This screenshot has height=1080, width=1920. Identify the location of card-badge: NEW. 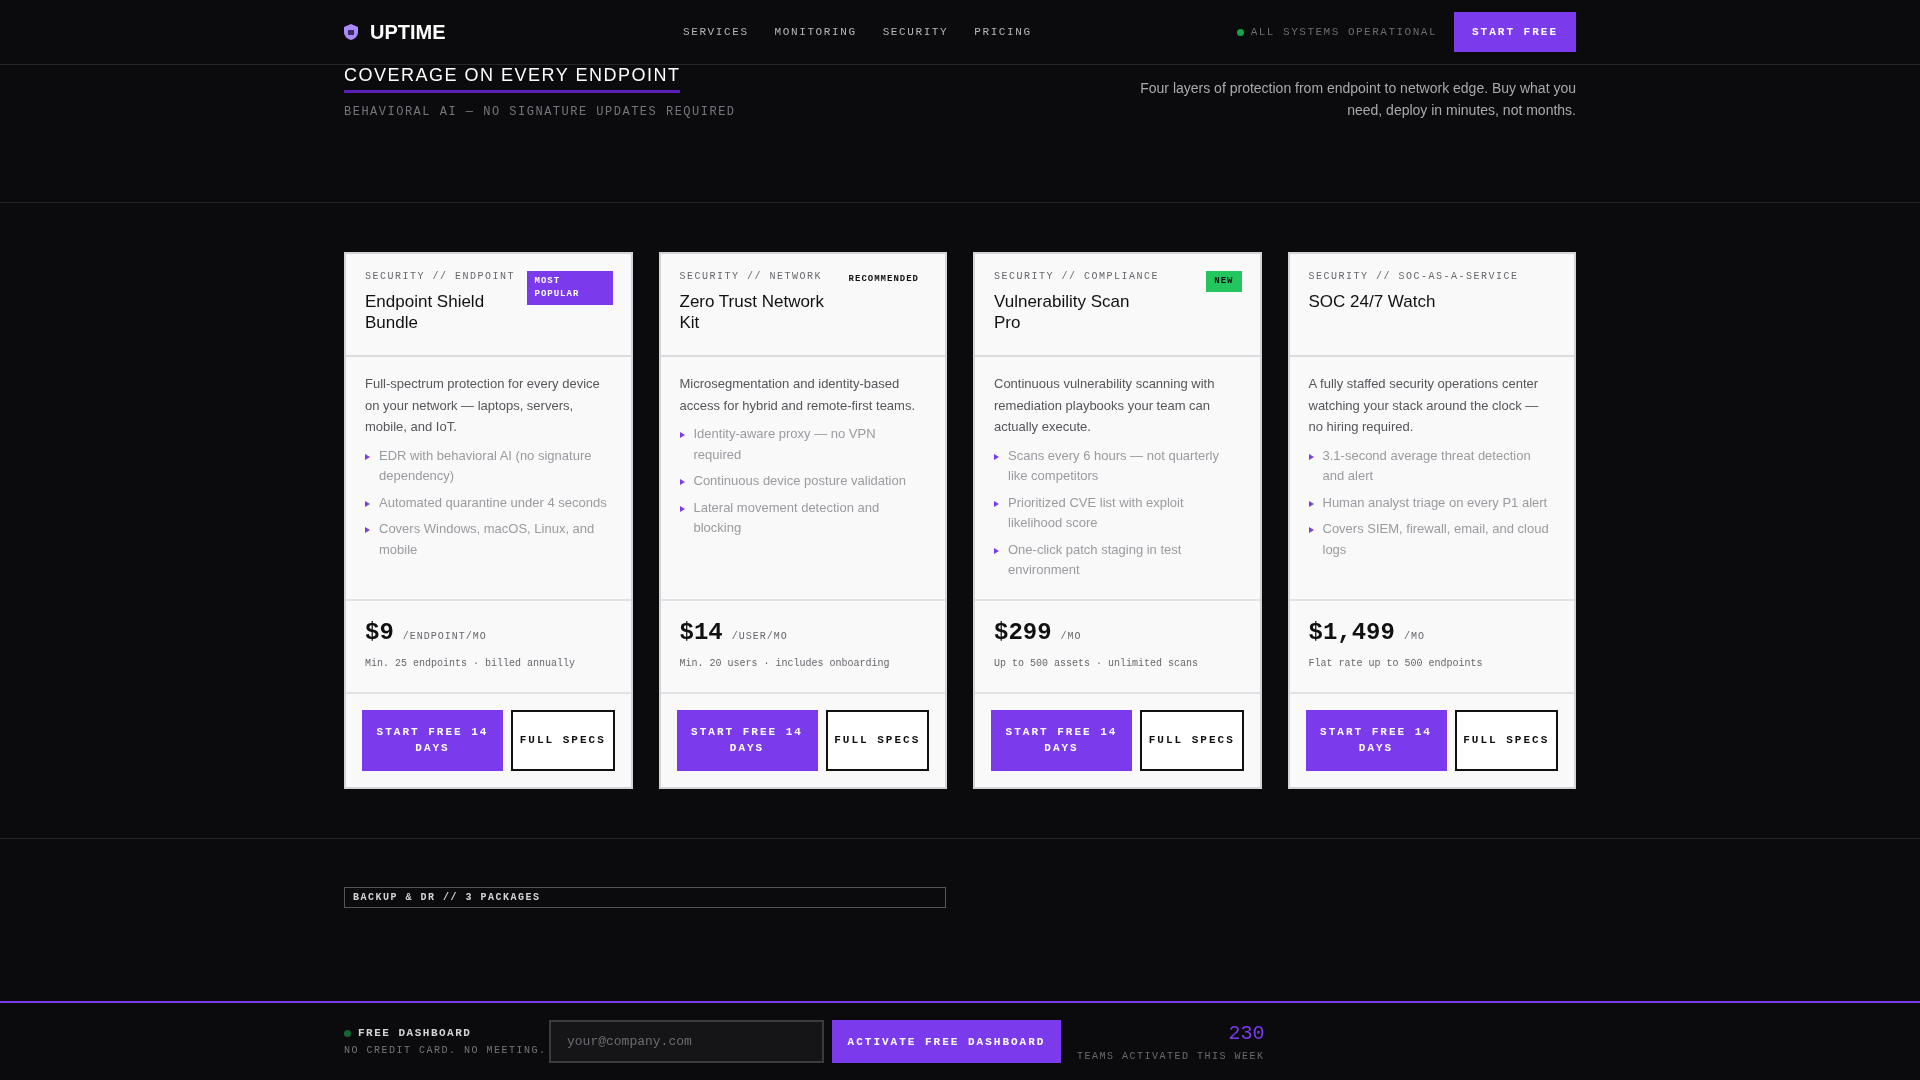
(1224, 281).